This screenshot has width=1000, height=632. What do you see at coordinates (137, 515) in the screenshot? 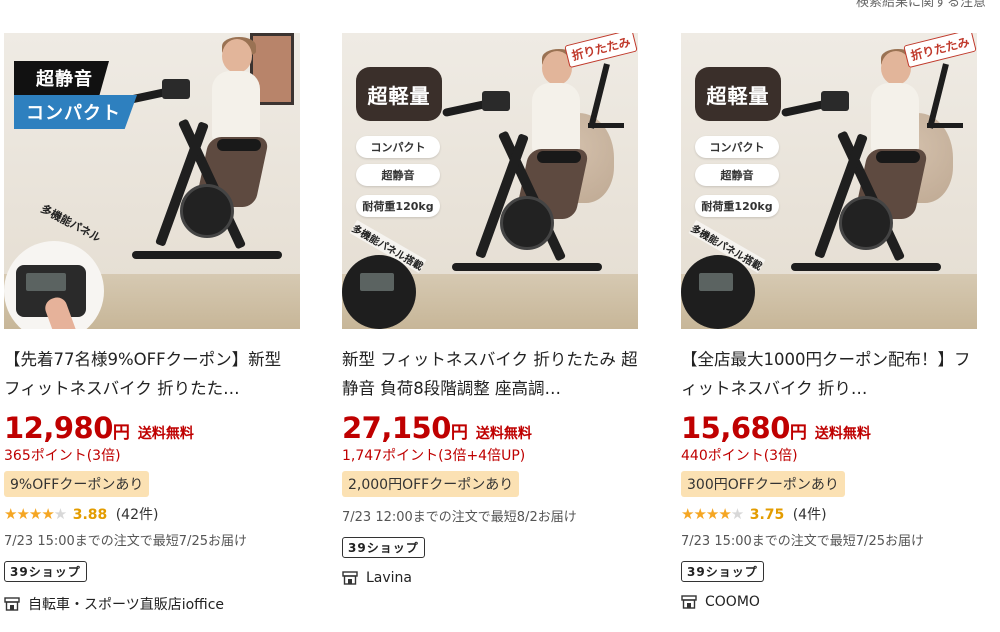
I see `review-count-link: (42件)` at bounding box center [137, 515].